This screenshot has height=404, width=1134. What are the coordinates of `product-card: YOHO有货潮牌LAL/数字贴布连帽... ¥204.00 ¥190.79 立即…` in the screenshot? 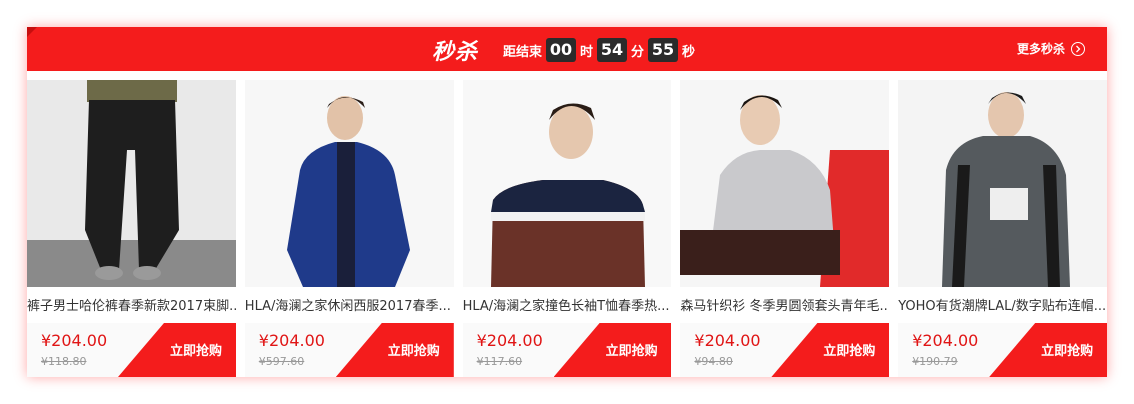 It's located at (1002, 228).